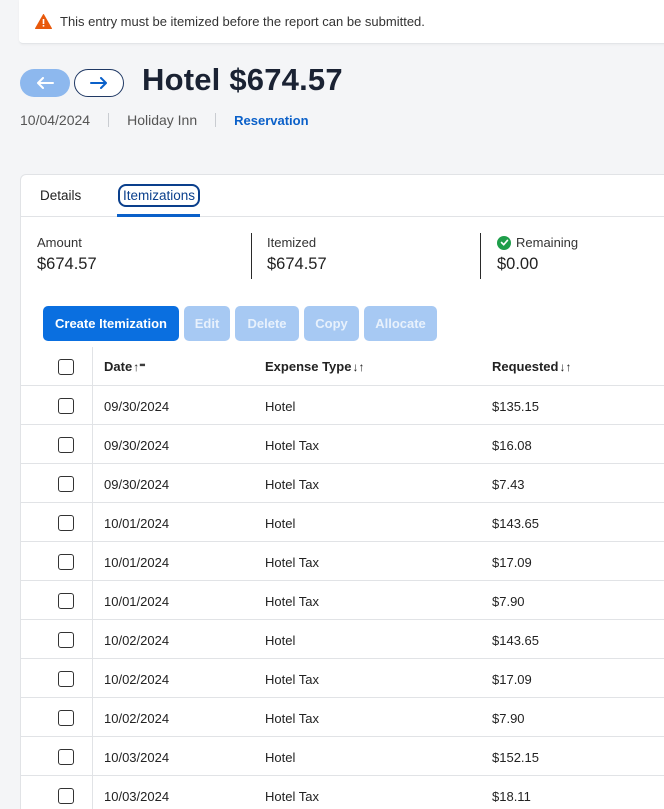  I want to click on amount-value: $674.57, so click(67, 264).